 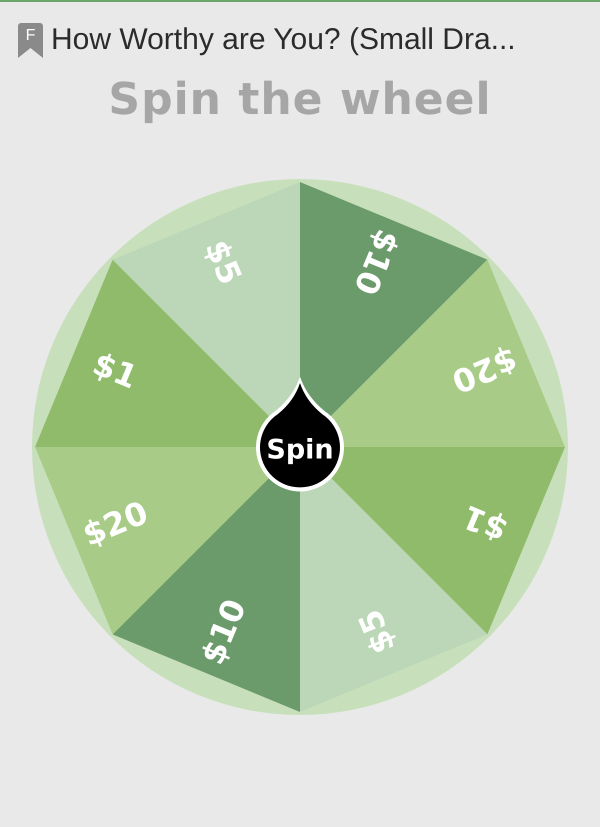 What do you see at coordinates (300, 434) in the screenshot?
I see `spin-button: Spin` at bounding box center [300, 434].